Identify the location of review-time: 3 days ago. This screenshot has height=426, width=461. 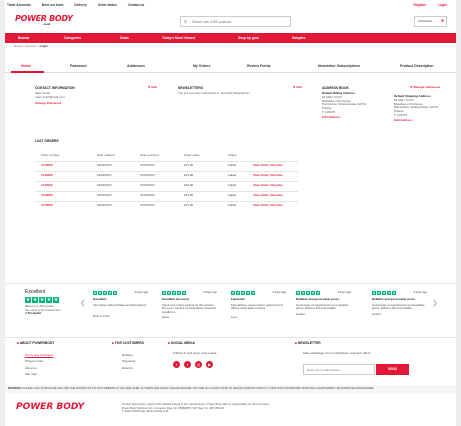
(279, 292).